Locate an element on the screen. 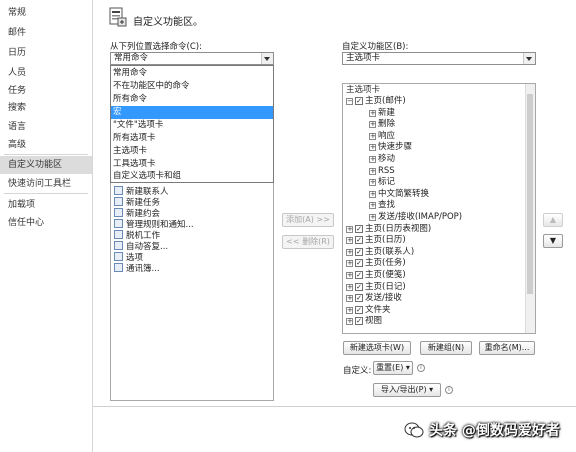  new-tab-button: 新建选项卡(W) is located at coordinates (377, 348).